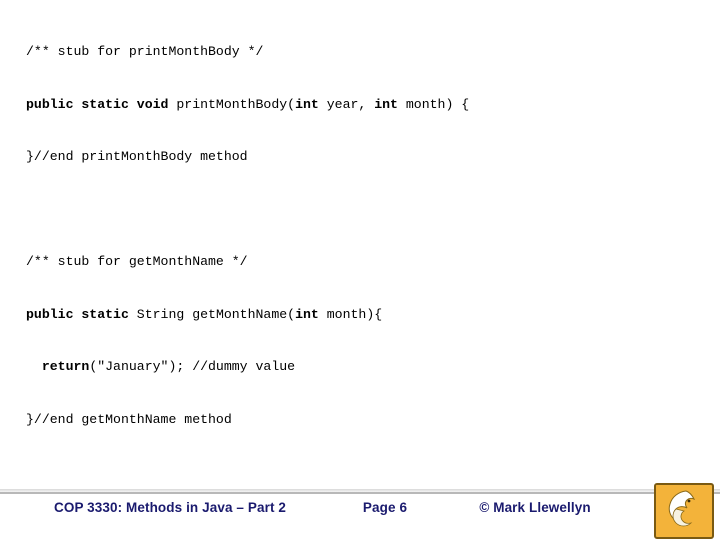 This screenshot has height=540, width=720. What do you see at coordinates (535, 507) in the screenshot?
I see `footer-copyright: © Mark Llewellyn` at bounding box center [535, 507].